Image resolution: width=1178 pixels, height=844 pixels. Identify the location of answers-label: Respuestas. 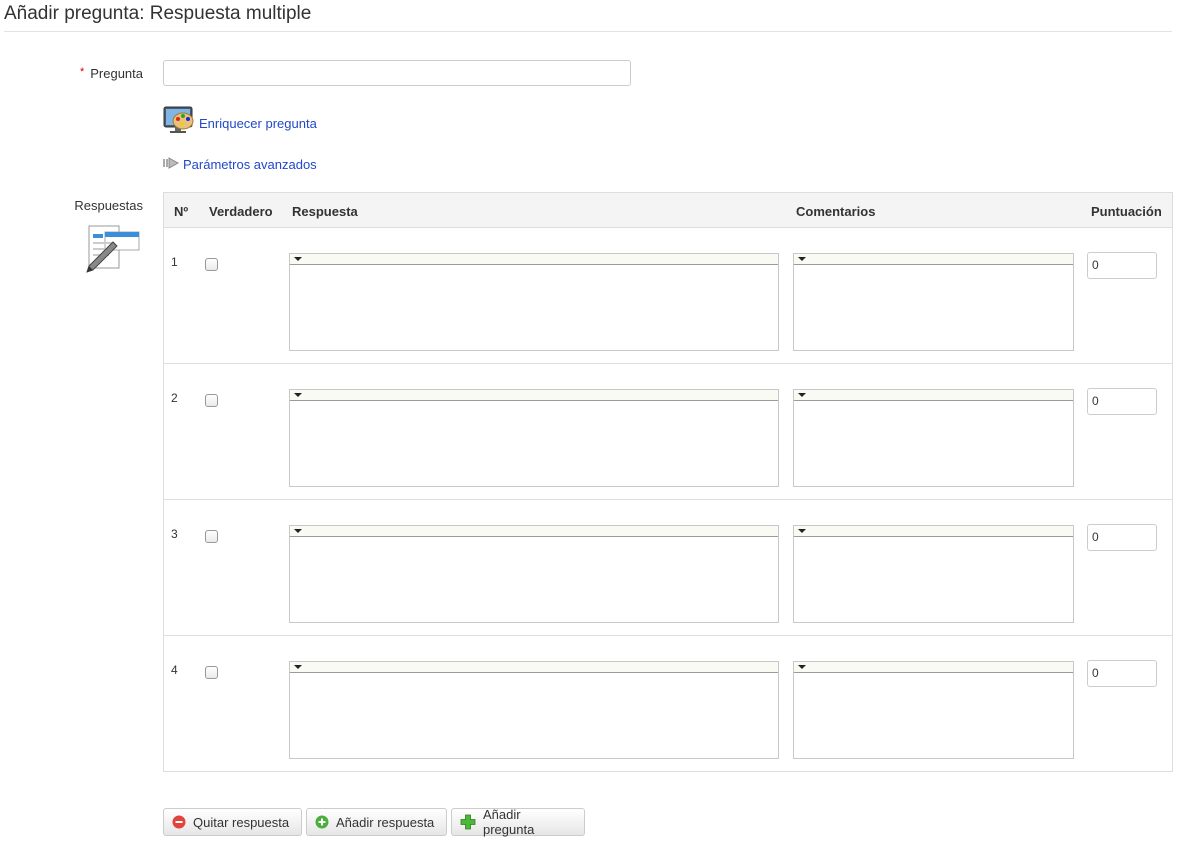
(108, 205).